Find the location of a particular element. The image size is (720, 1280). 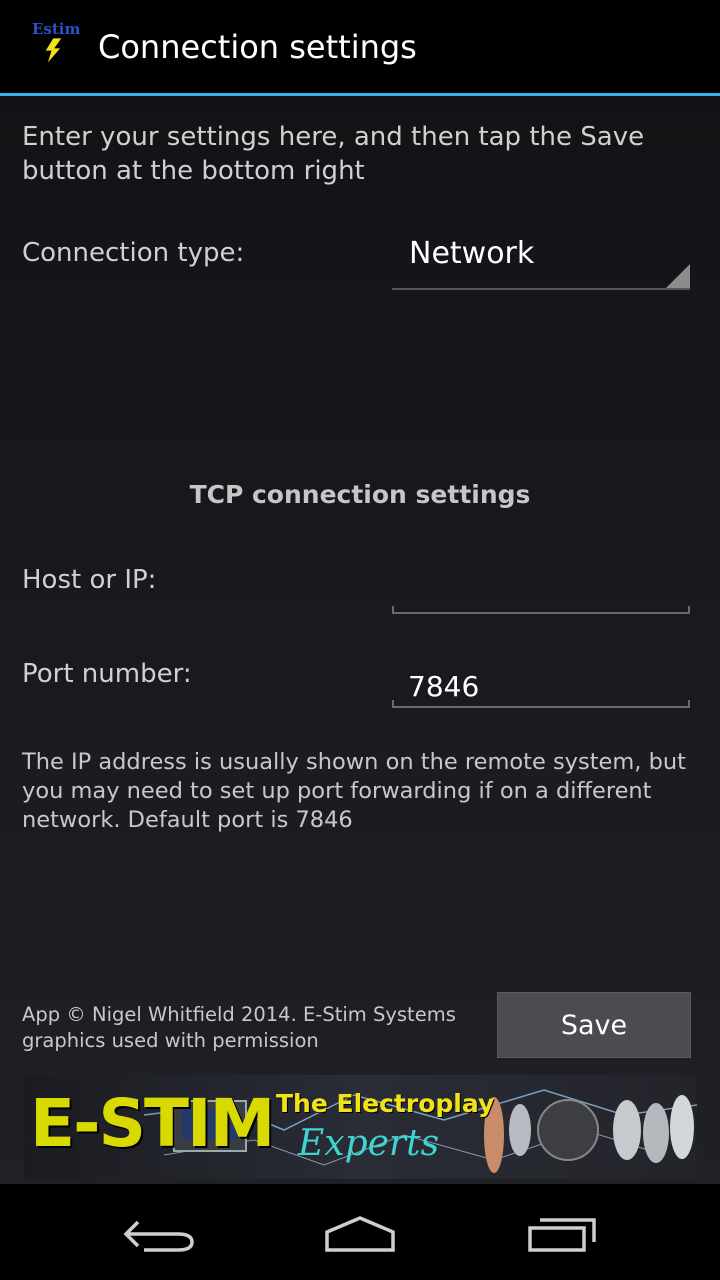

banner-tagline-2: Experts is located at coordinates (369, 1143).